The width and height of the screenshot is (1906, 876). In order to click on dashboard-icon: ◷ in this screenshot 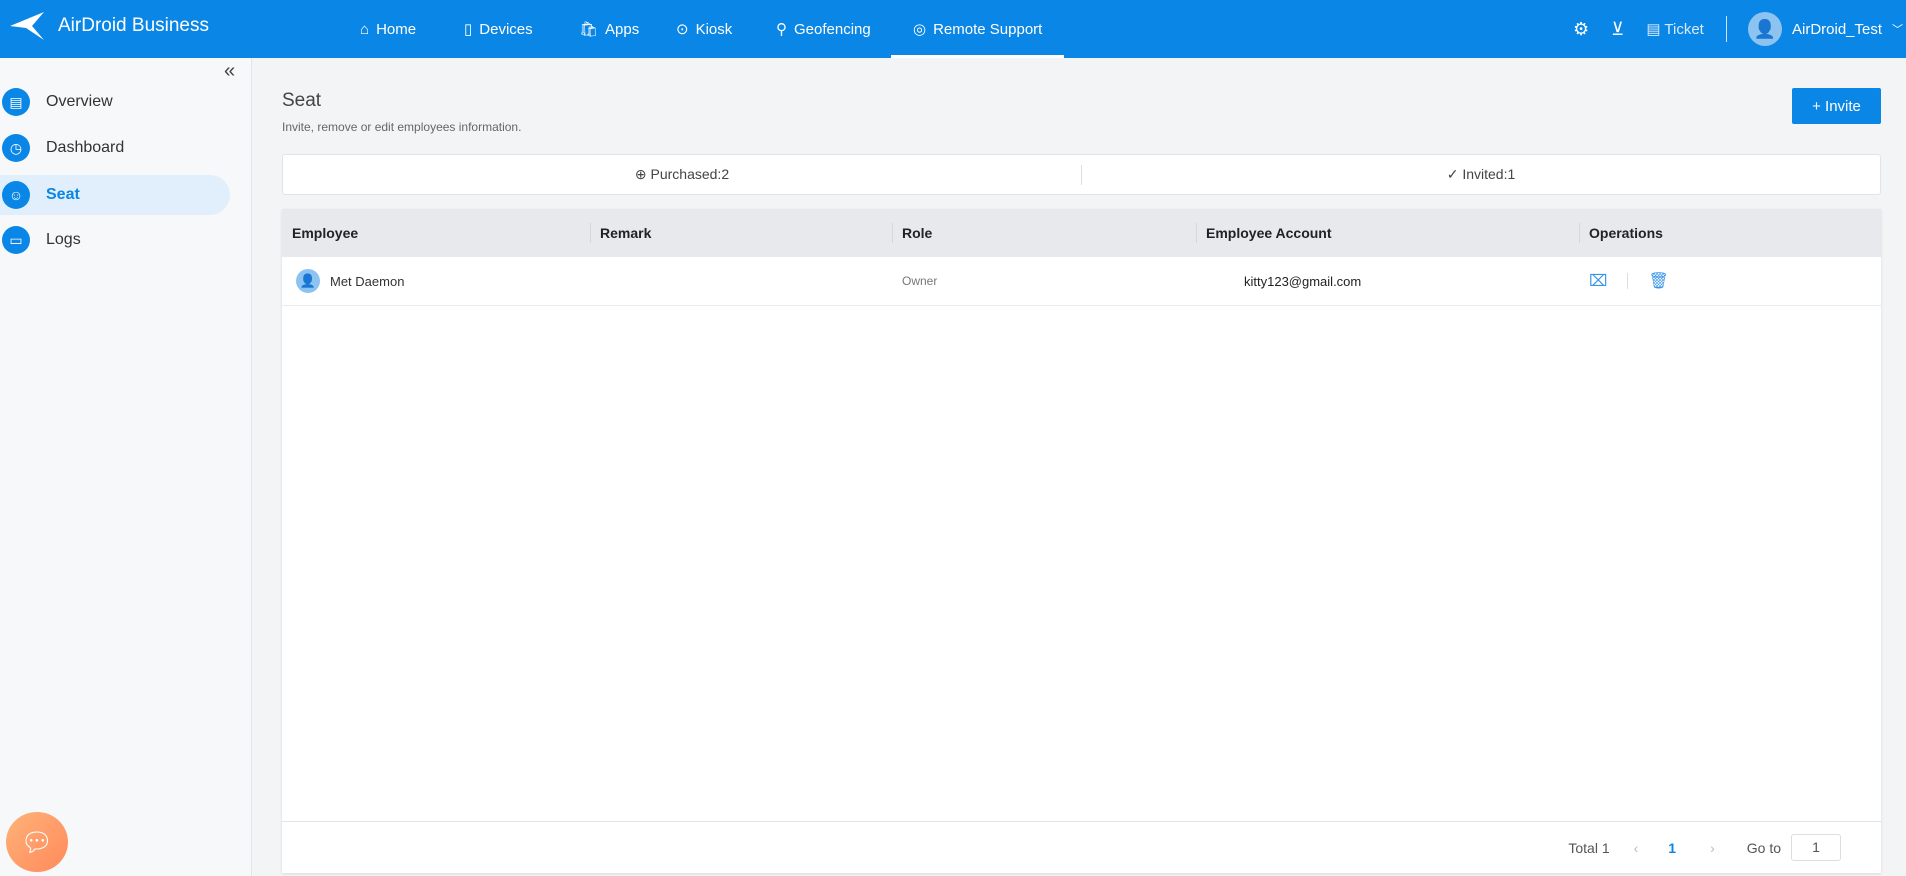, I will do `click(16, 148)`.